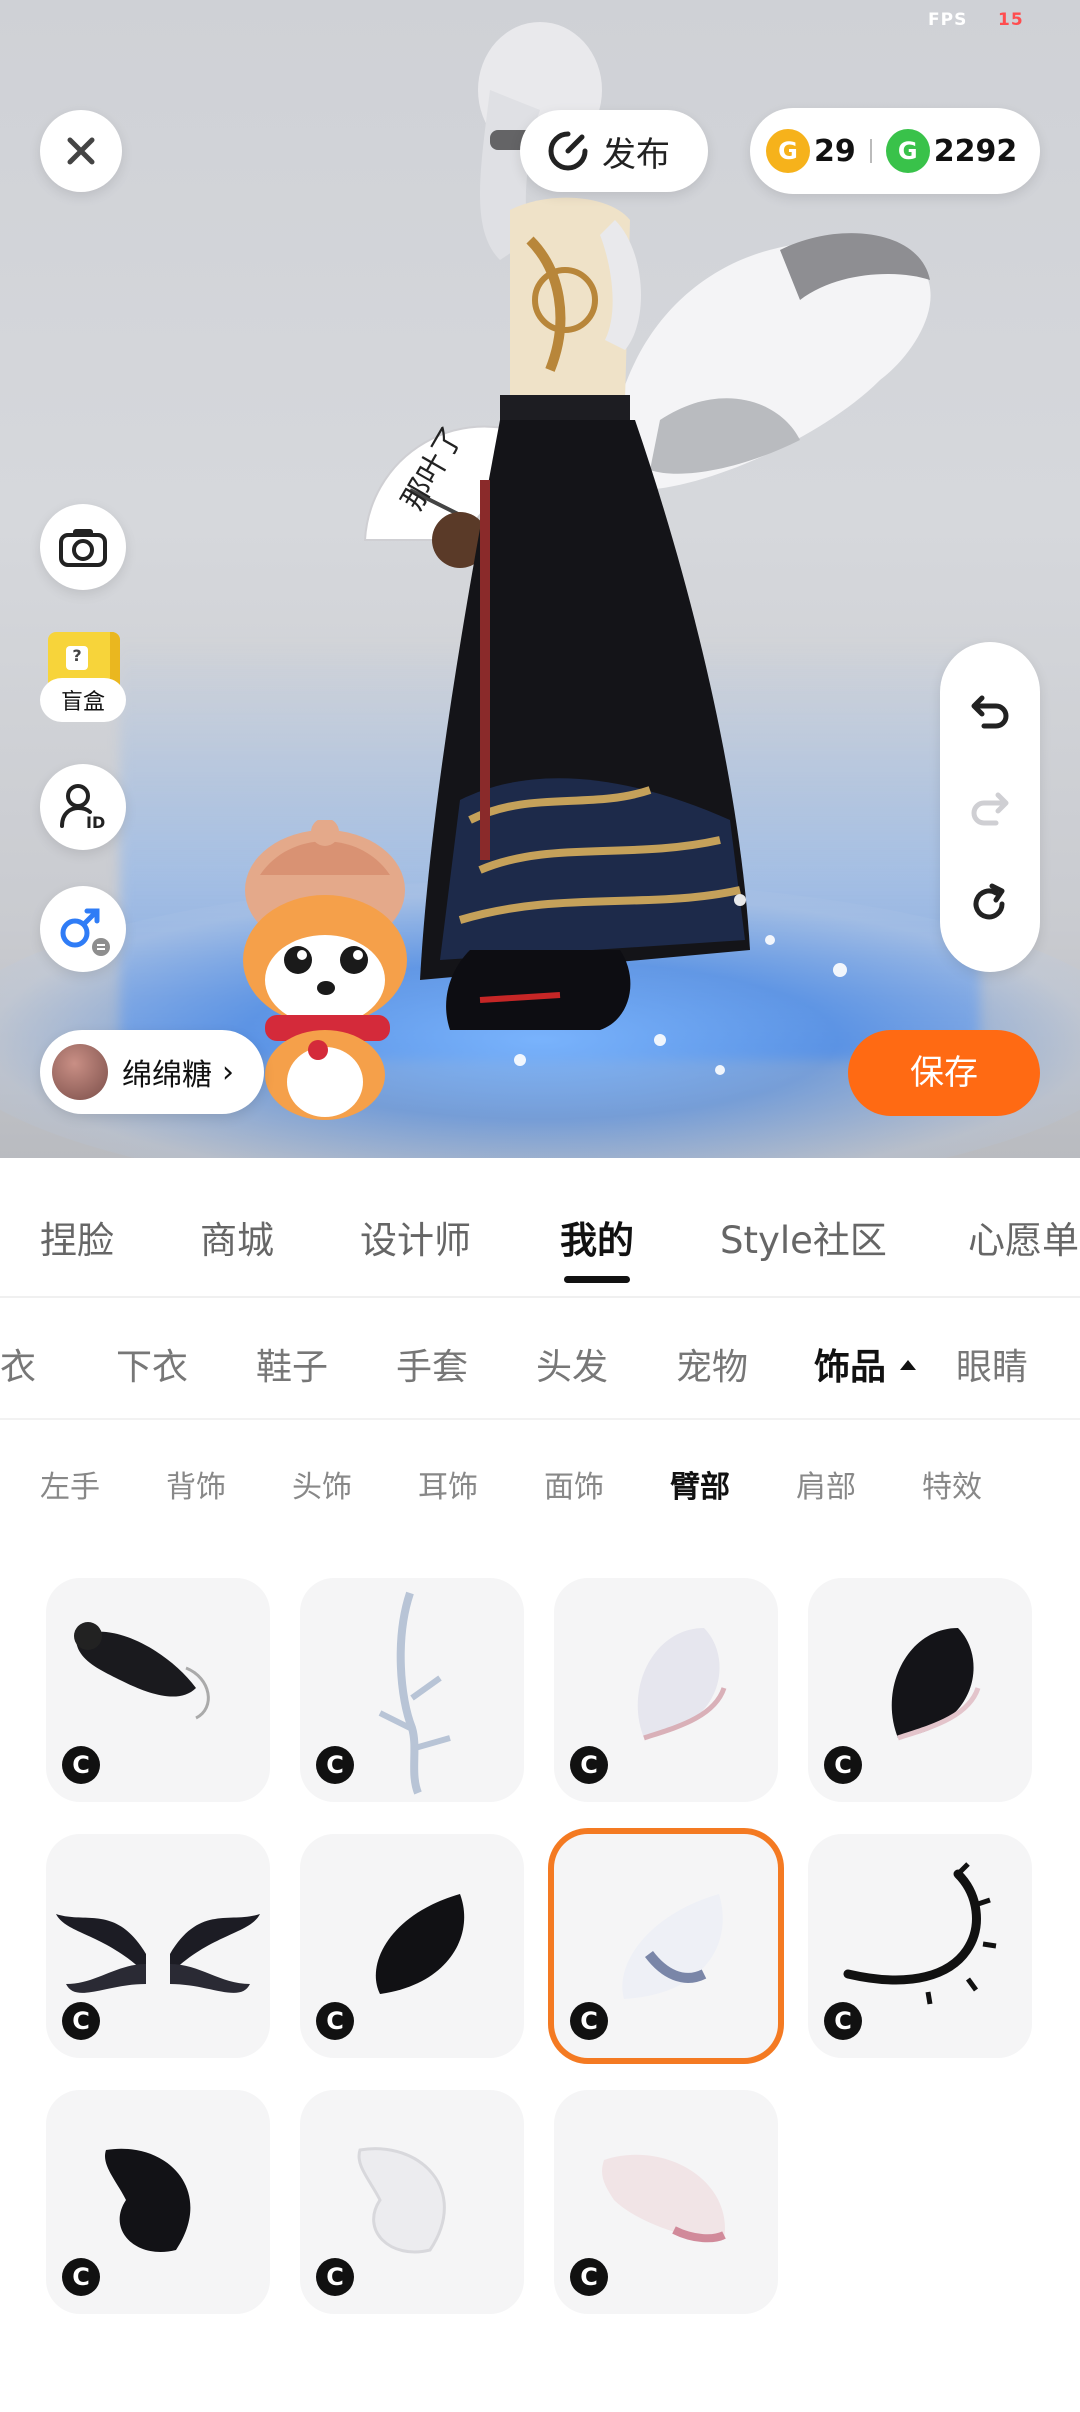 This screenshot has width=1080, height=2412. I want to click on category-accessories: 饰品, so click(865, 1364).